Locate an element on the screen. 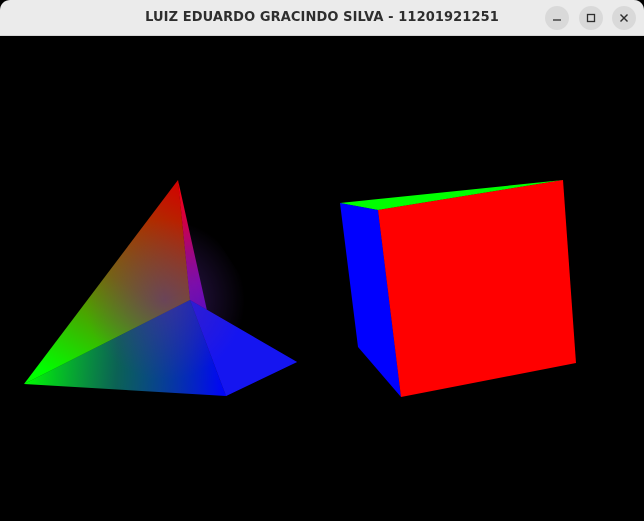 The height and width of the screenshot is (521, 644). minimize-icon is located at coordinates (557, 20).